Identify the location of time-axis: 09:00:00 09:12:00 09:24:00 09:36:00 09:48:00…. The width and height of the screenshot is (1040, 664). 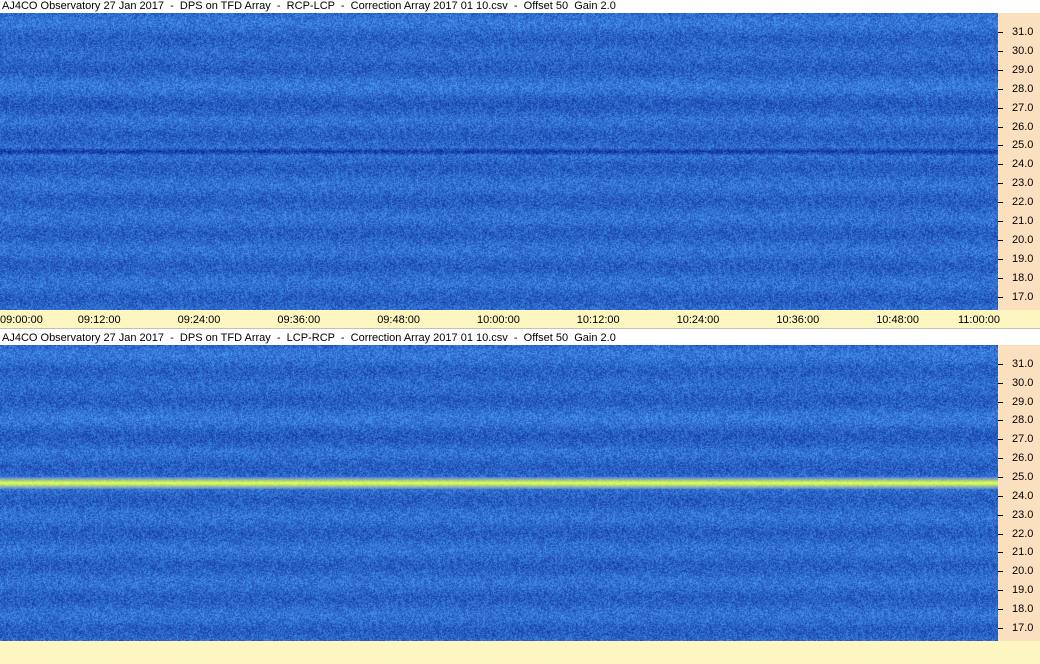
(520, 319).